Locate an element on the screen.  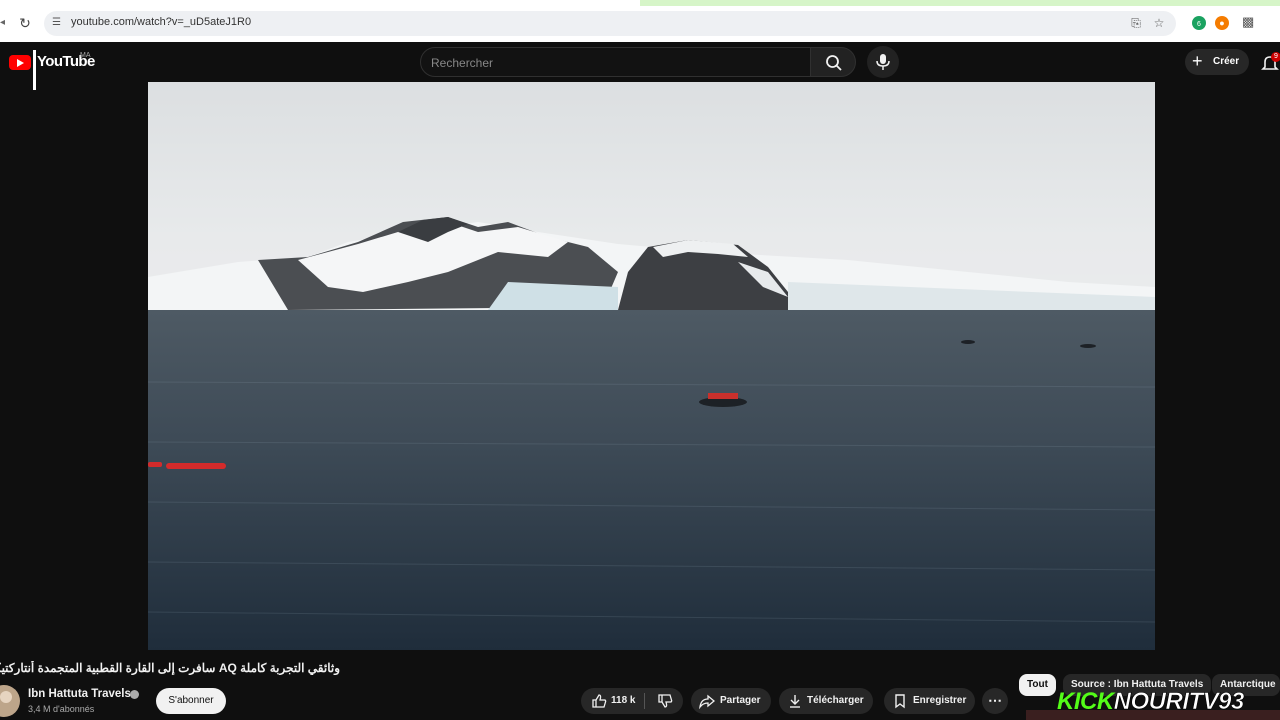
more-icon: ⋯ is located at coordinates (995, 700).